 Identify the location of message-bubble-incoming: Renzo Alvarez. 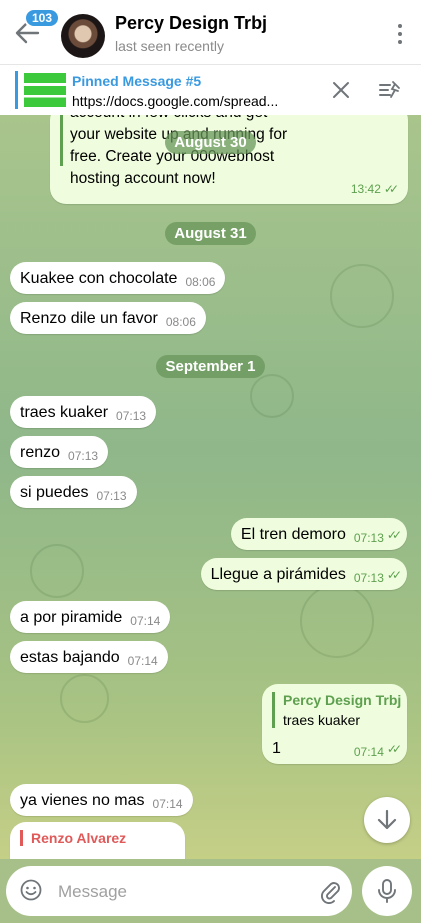
(97, 840).